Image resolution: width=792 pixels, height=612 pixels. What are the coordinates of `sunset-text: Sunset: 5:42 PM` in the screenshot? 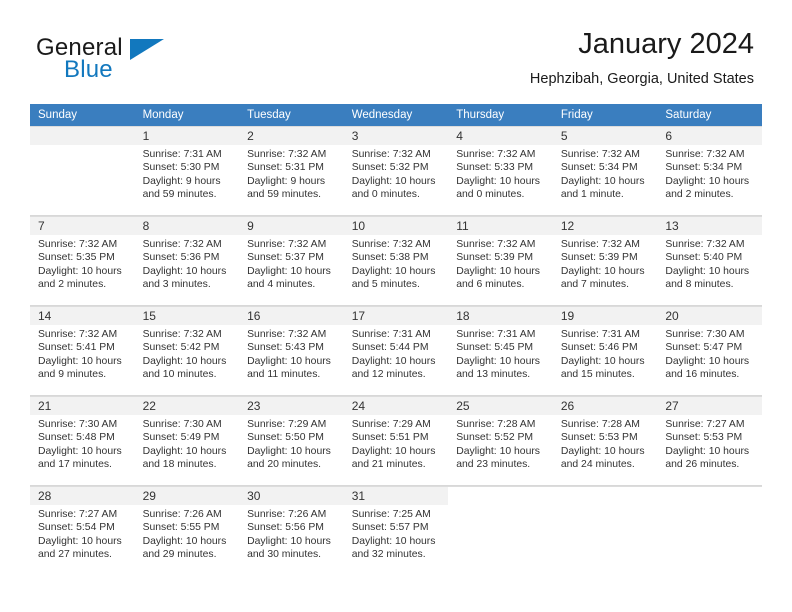 It's located at (181, 348).